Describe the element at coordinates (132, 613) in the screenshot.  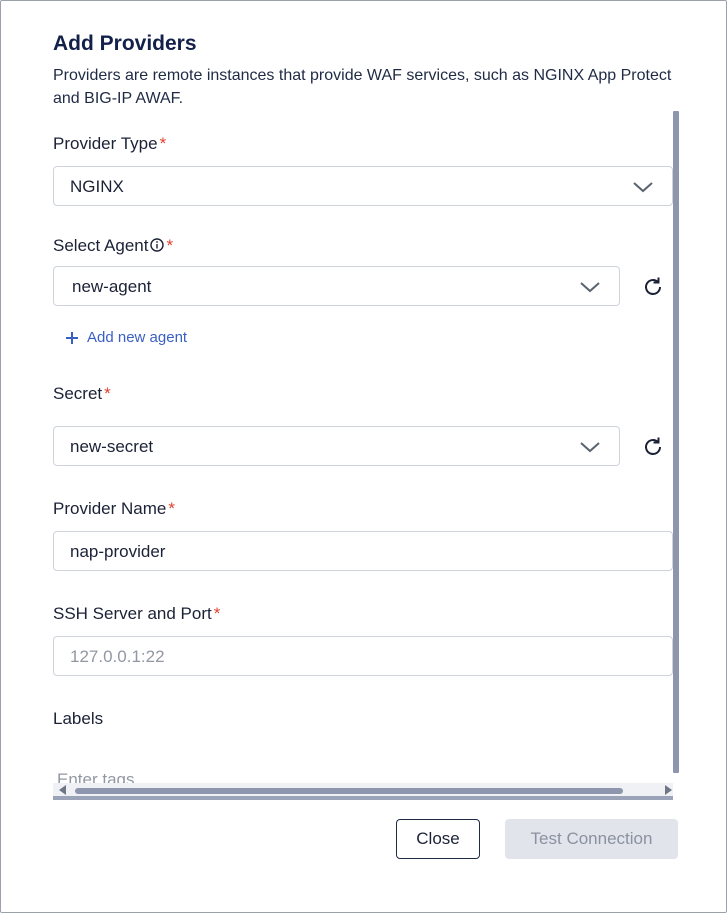
I see `ssh-server-label-text: SSH Server and Port` at that location.